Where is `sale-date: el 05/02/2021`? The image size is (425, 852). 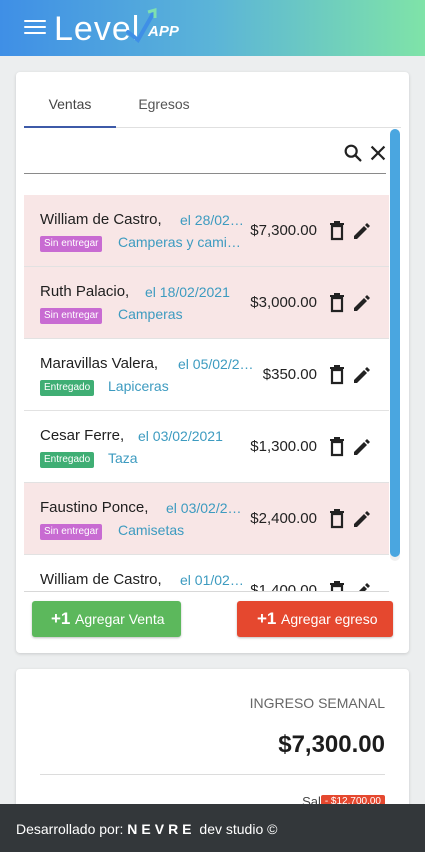
sale-date: el 05/02/2021 is located at coordinates (218, 364).